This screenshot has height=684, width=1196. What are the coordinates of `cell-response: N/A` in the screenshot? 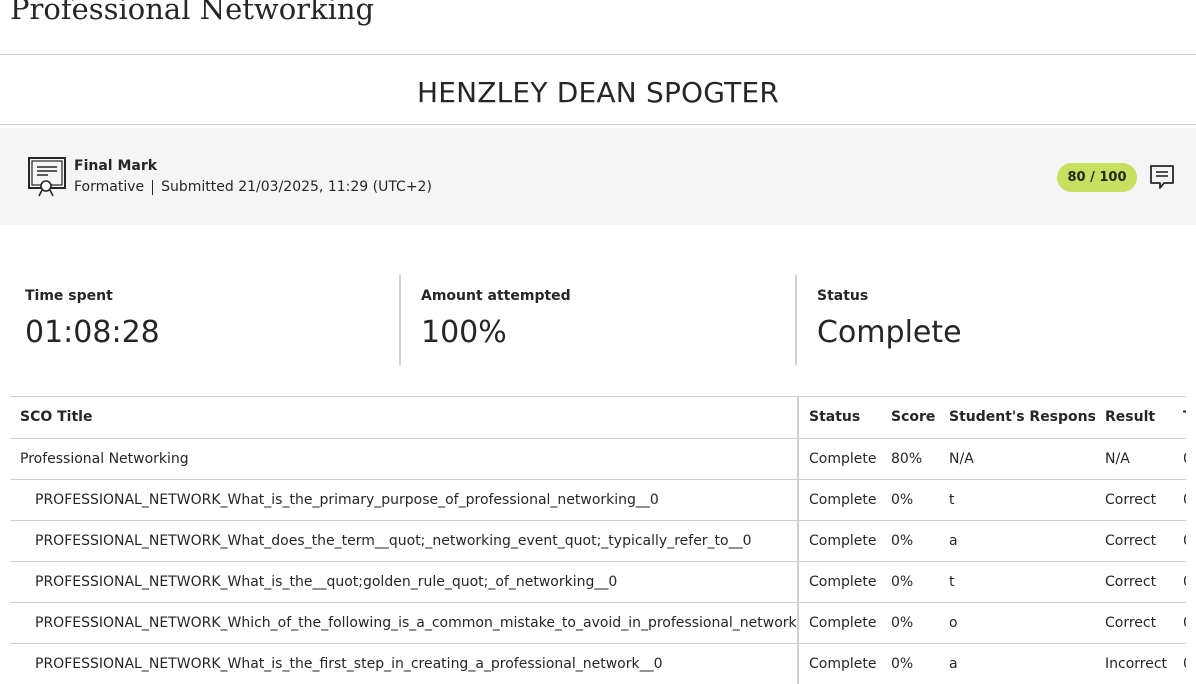 It's located at (1017, 459).